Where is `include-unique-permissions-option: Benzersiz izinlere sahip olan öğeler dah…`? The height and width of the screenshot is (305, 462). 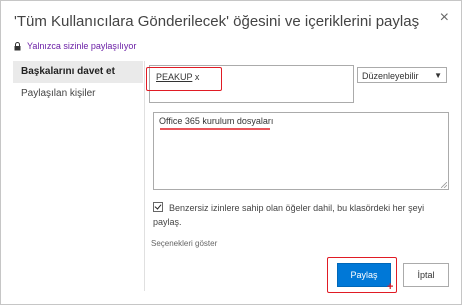
include-unique-permissions-option: Benzersiz izinlere sahip olan öğeler dah… is located at coordinates (301, 215).